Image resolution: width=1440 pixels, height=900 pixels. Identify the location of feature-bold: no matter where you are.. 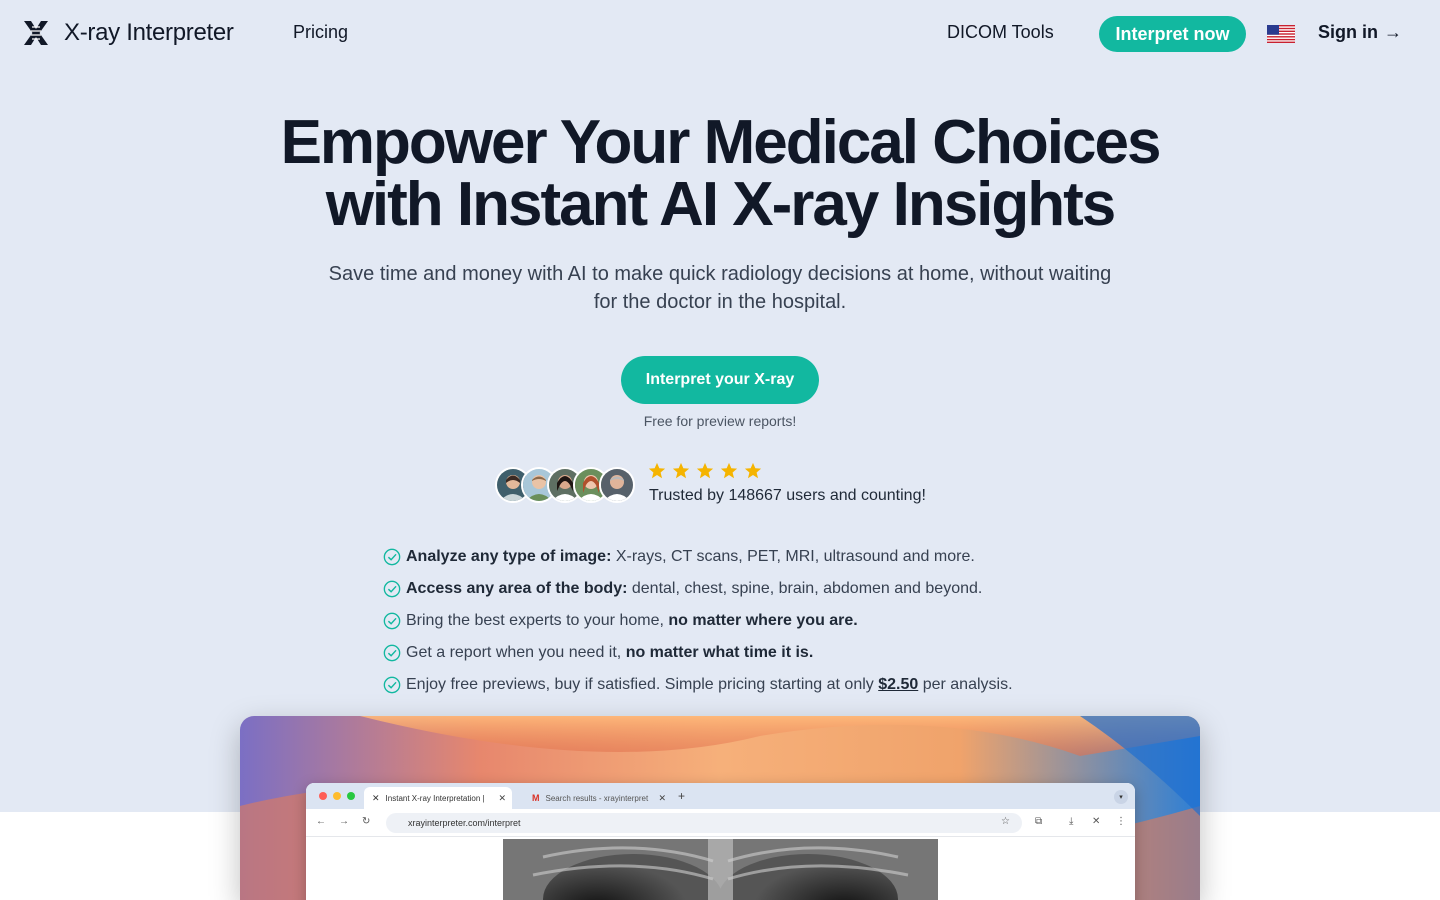
(763, 620).